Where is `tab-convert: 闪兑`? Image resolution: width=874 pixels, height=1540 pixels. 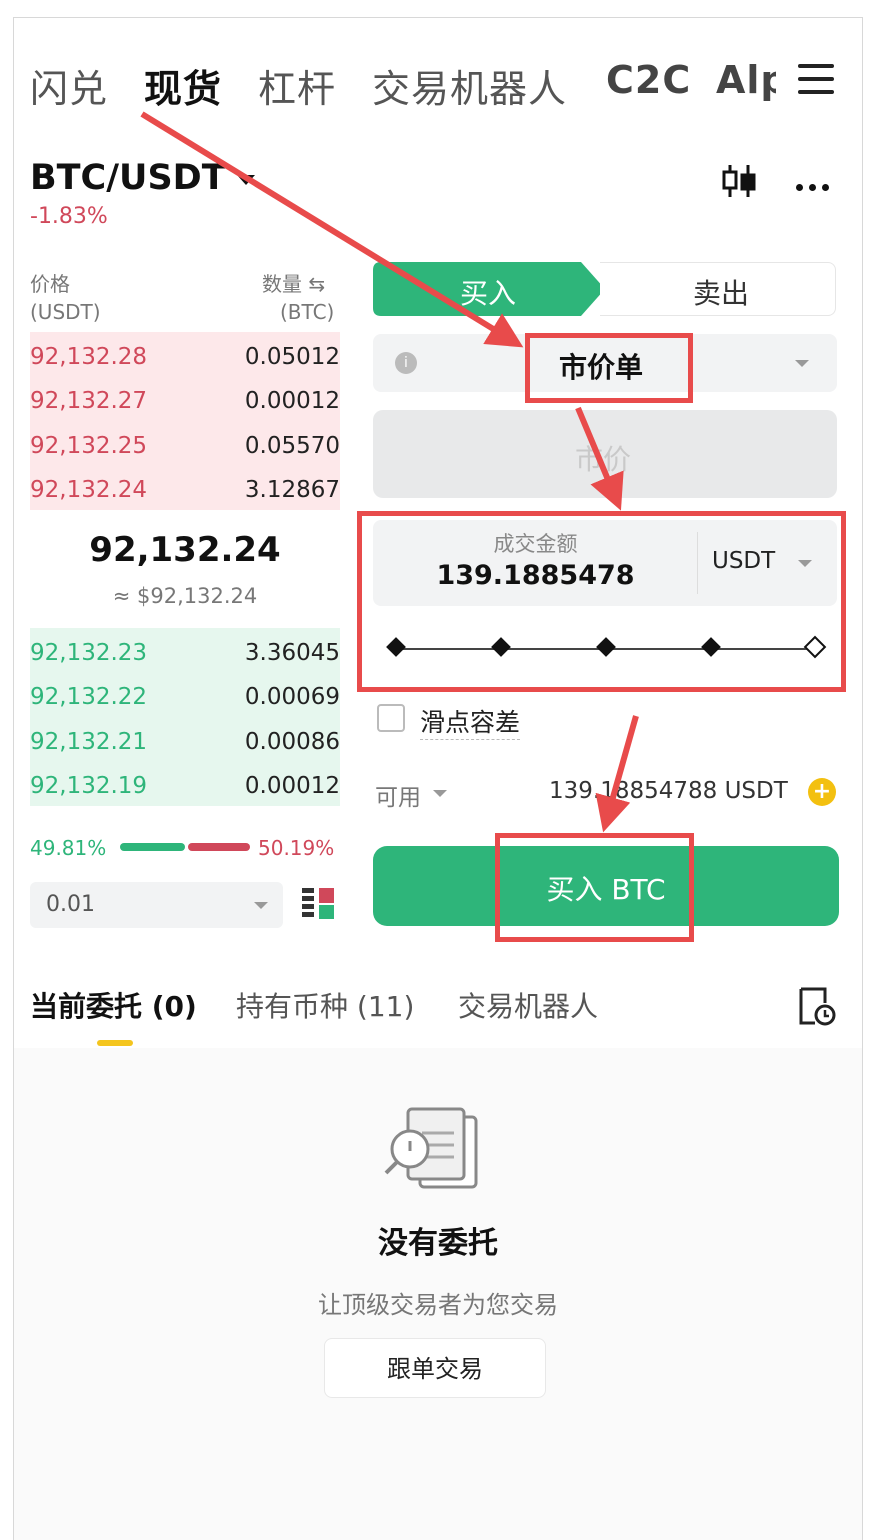 tab-convert: 闪兑 is located at coordinates (69, 85).